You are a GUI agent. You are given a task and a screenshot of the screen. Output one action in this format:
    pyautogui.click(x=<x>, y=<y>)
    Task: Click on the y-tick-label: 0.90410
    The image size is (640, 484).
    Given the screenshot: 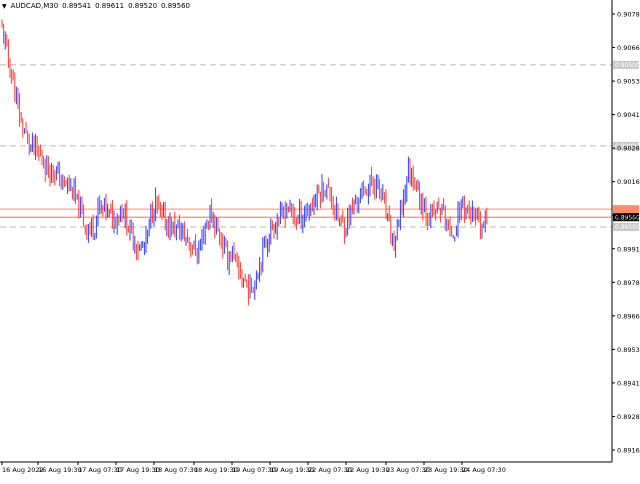 What is the action you would take?
    pyautogui.click(x=628, y=115)
    